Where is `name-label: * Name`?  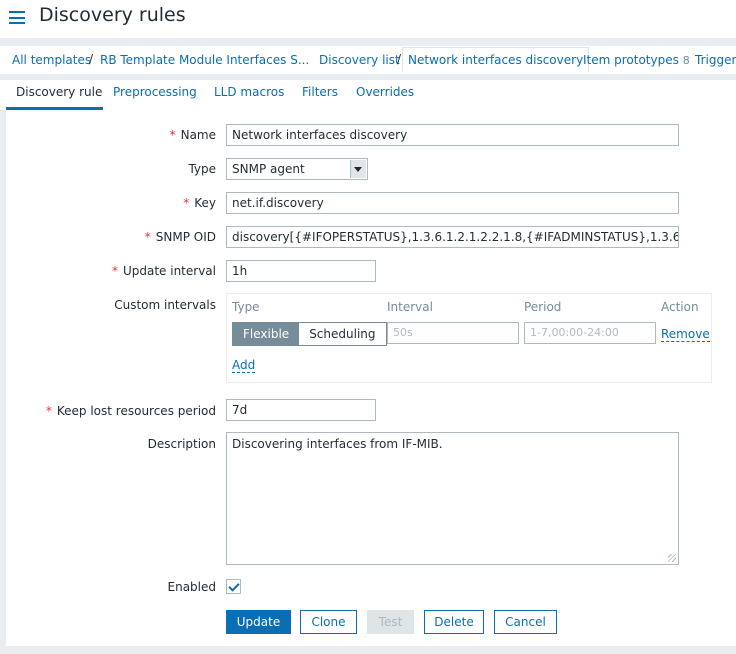
name-label: * Name is located at coordinates (192, 135).